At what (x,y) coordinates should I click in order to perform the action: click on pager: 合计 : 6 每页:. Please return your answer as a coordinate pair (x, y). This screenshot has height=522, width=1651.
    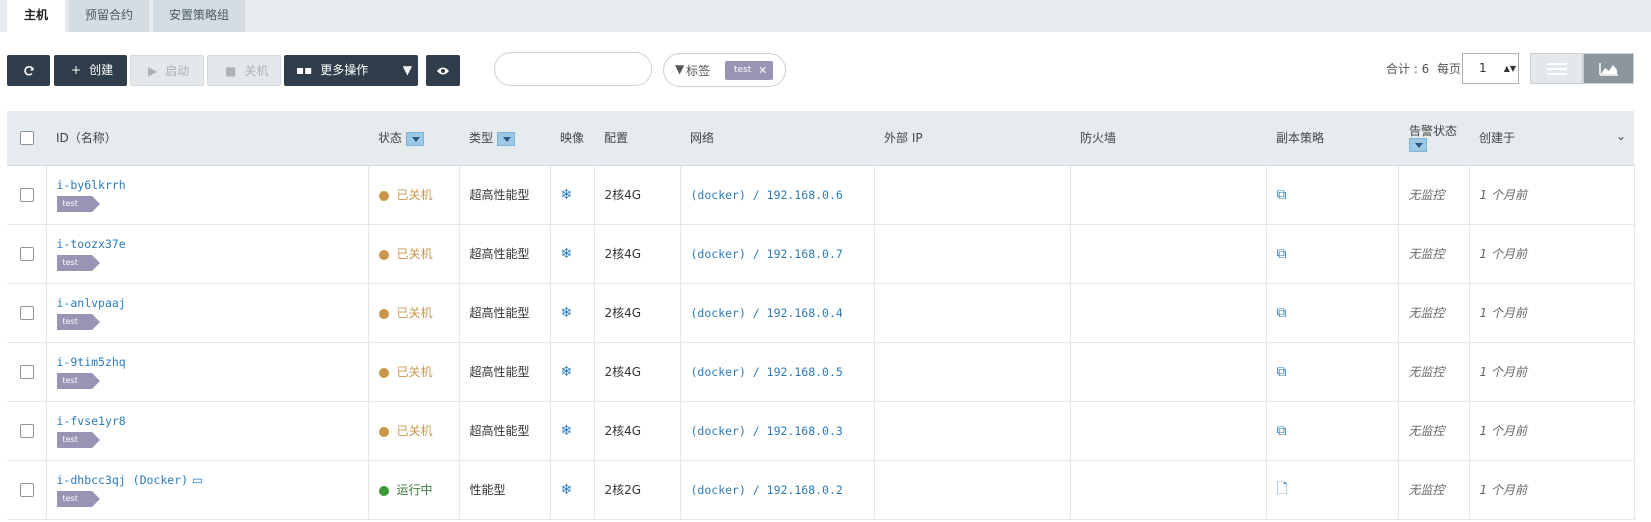
    Looking at the image, I should click on (1425, 68).